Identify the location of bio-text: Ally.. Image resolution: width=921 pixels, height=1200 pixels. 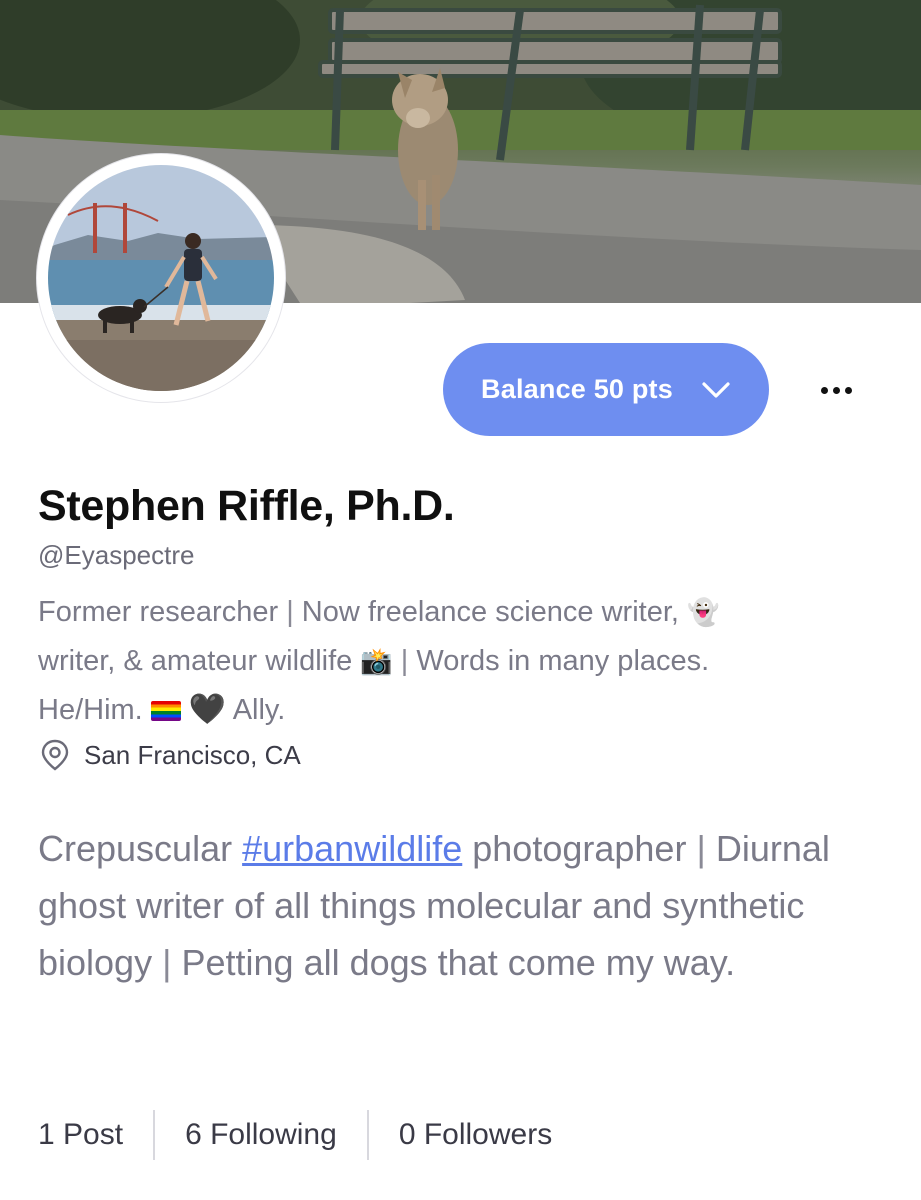
(259, 710).